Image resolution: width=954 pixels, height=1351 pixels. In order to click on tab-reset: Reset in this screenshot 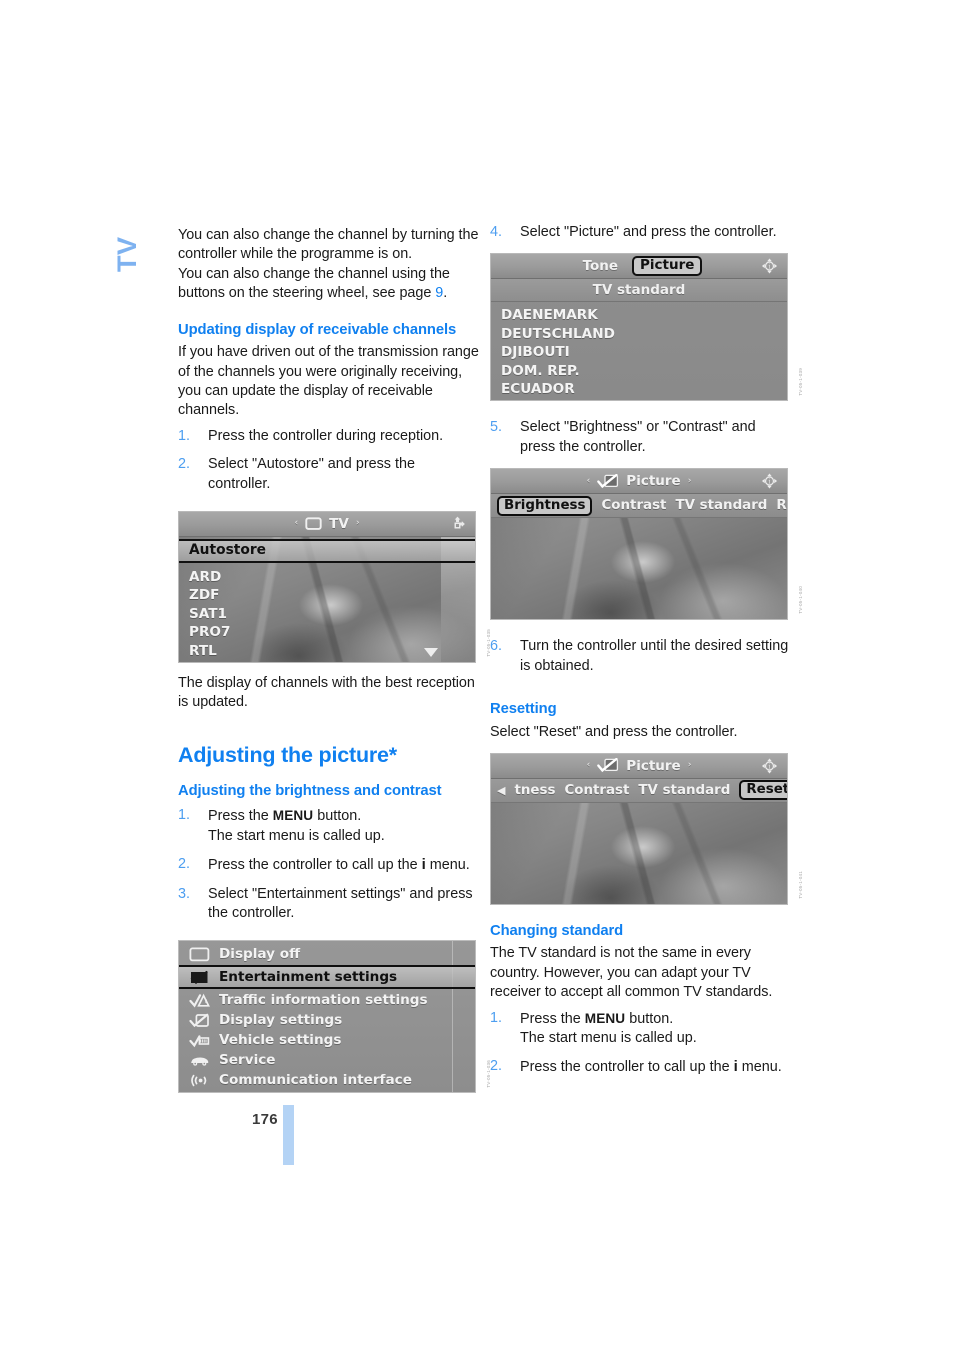, I will do `click(763, 790)`.